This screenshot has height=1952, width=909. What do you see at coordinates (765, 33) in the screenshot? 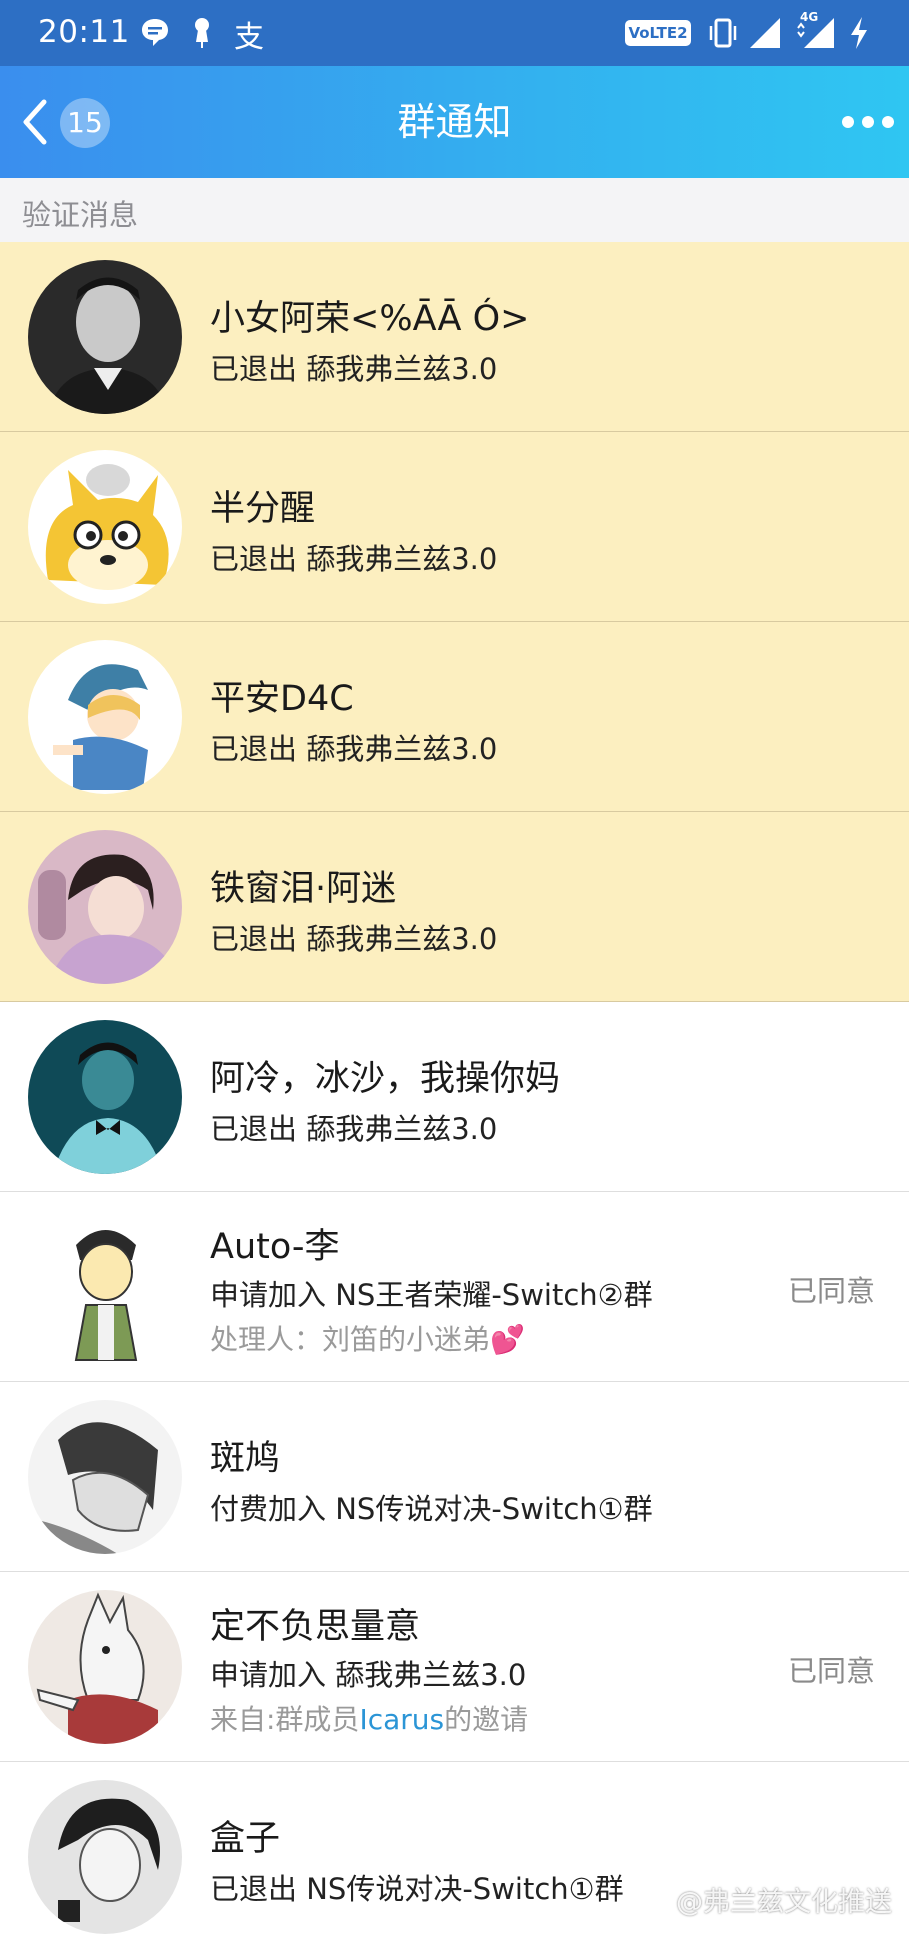
I see `signal-icon` at bounding box center [765, 33].